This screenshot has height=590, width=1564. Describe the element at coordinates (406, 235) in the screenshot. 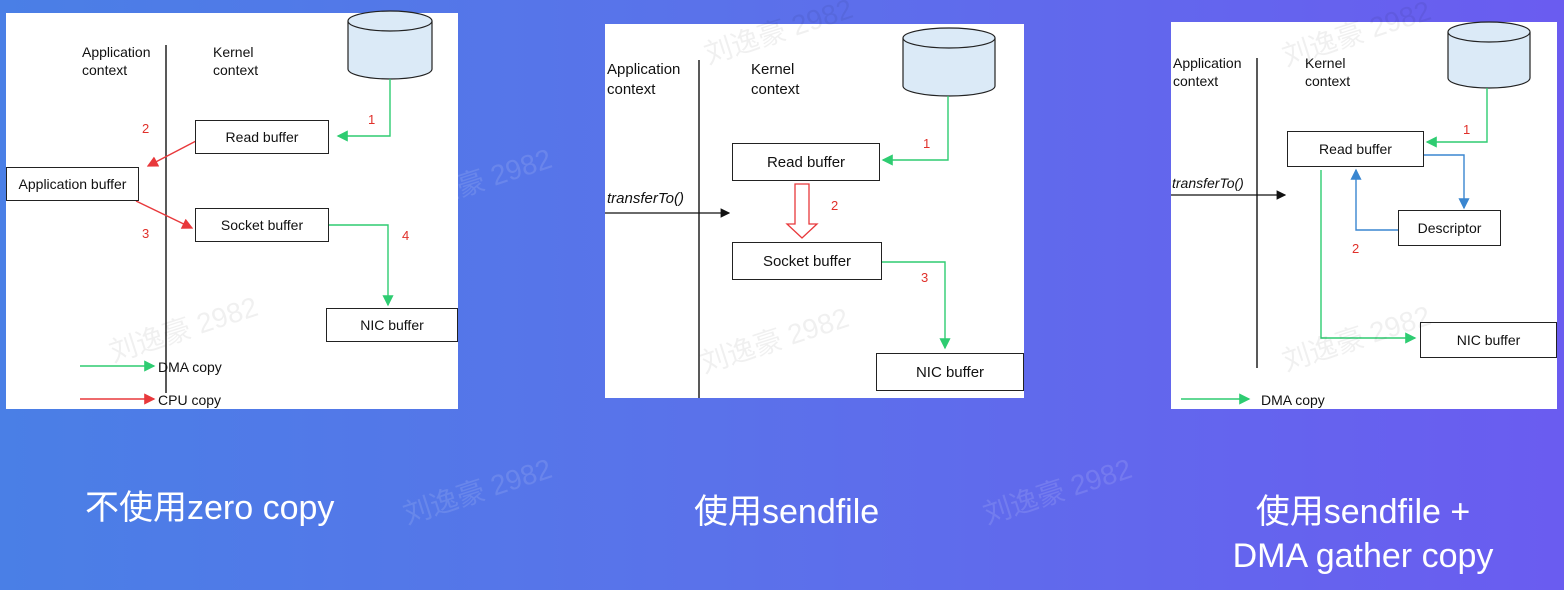

I see `step-number: 4` at that location.